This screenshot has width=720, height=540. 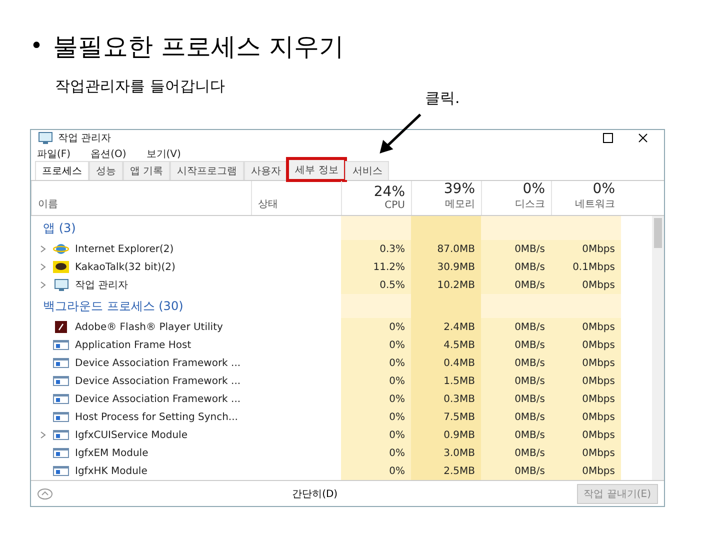 What do you see at coordinates (376, 285) in the screenshot?
I see `table-cell: 0.5%` at bounding box center [376, 285].